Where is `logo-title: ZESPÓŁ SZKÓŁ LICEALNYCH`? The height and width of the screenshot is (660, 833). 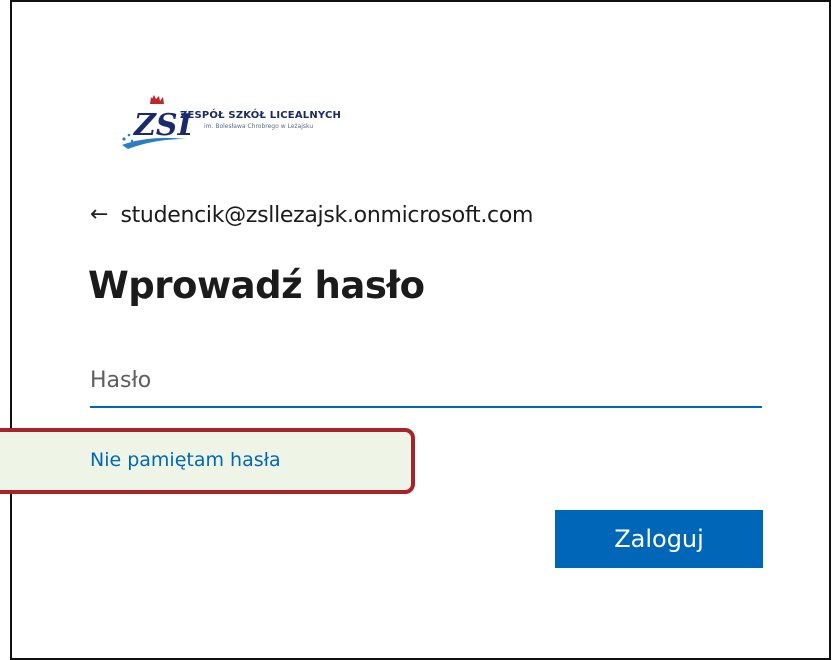 logo-title: ZESPÓŁ SZKÓŁ LICEALNYCH is located at coordinates (261, 115).